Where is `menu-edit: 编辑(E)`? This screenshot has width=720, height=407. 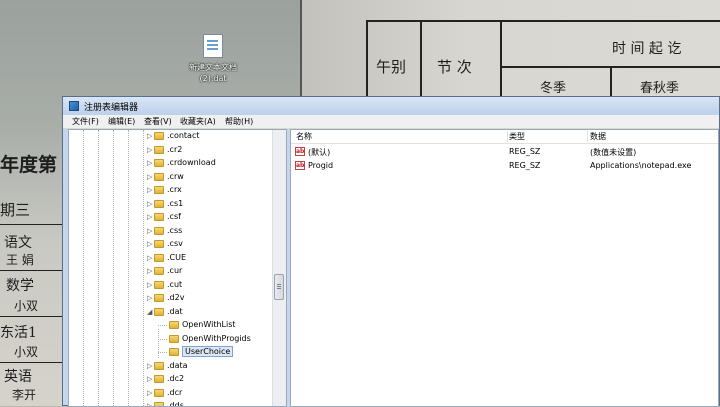
menu-edit: 编辑(E) is located at coordinates (121, 121).